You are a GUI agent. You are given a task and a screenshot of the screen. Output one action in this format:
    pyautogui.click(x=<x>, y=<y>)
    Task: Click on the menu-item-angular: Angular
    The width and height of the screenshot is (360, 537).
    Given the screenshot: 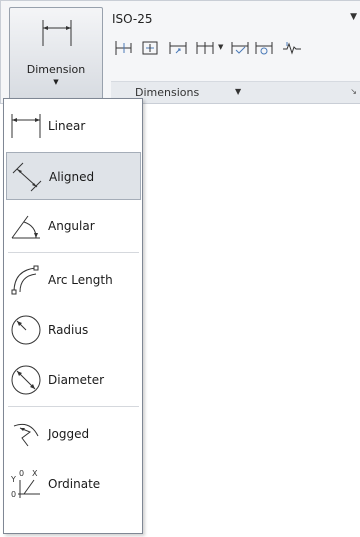 What is the action you would take?
    pyautogui.click(x=73, y=226)
    